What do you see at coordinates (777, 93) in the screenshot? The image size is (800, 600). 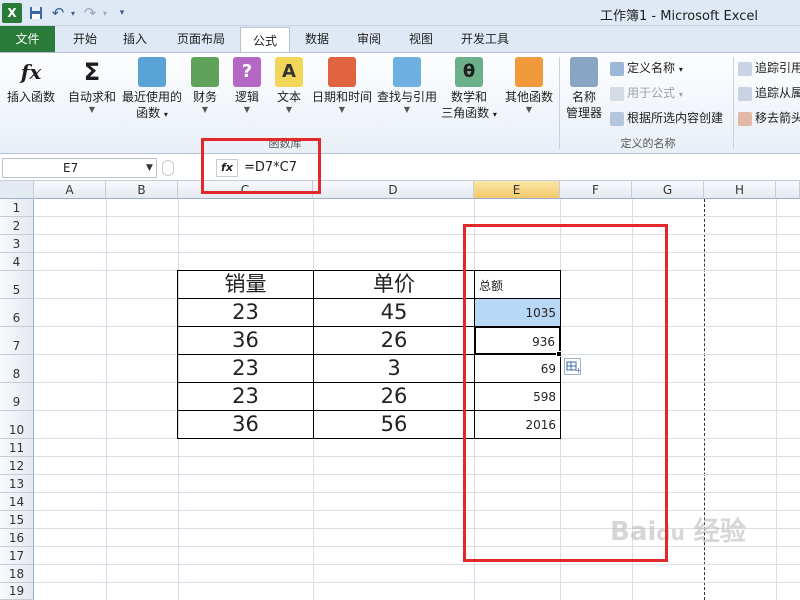 I see `trace-dependents-label: 追踪从属` at bounding box center [777, 93].